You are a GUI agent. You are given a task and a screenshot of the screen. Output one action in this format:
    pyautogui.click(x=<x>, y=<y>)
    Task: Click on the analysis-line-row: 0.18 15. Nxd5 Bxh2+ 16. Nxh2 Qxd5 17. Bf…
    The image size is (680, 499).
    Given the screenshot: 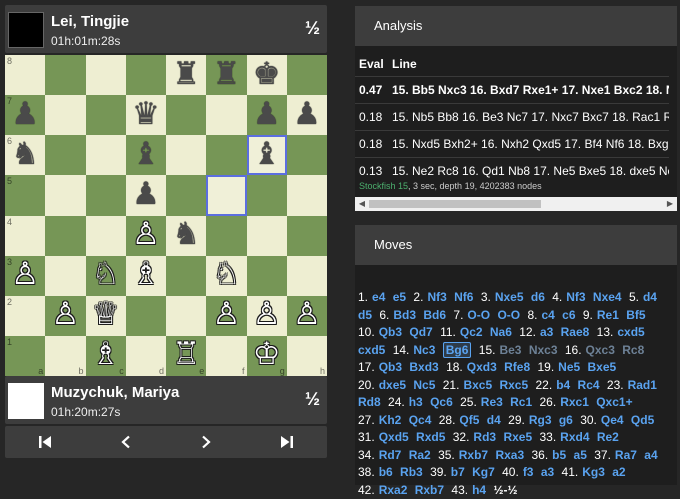 What is the action you would take?
    pyautogui.click(x=512, y=144)
    